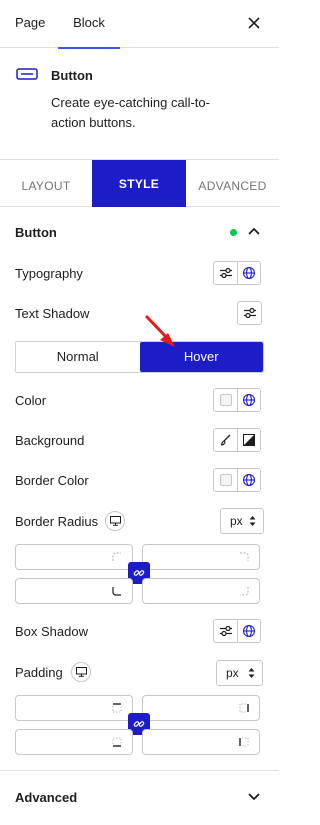 The height and width of the screenshot is (825, 320). I want to click on border-radius-unit-select: px, so click(242, 521).